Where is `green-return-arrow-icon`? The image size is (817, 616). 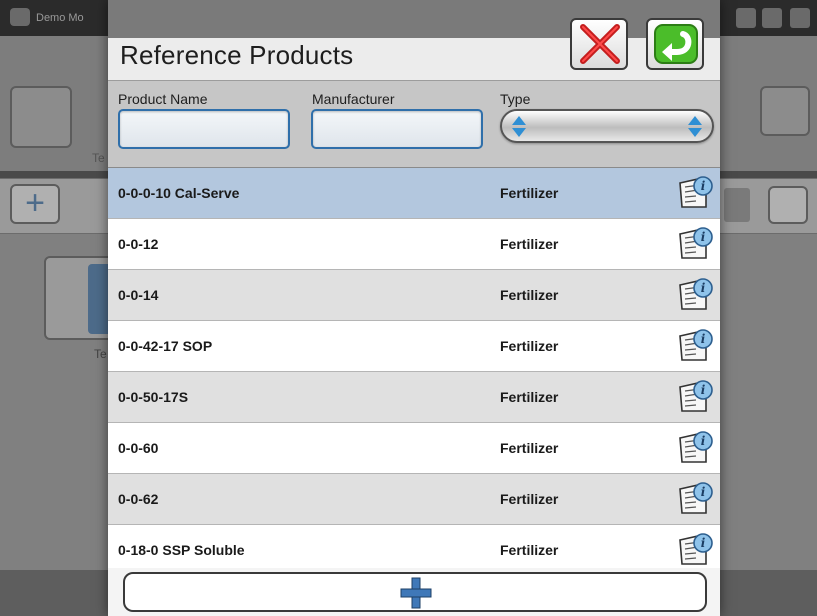 green-return-arrow-icon is located at coordinates (676, 44).